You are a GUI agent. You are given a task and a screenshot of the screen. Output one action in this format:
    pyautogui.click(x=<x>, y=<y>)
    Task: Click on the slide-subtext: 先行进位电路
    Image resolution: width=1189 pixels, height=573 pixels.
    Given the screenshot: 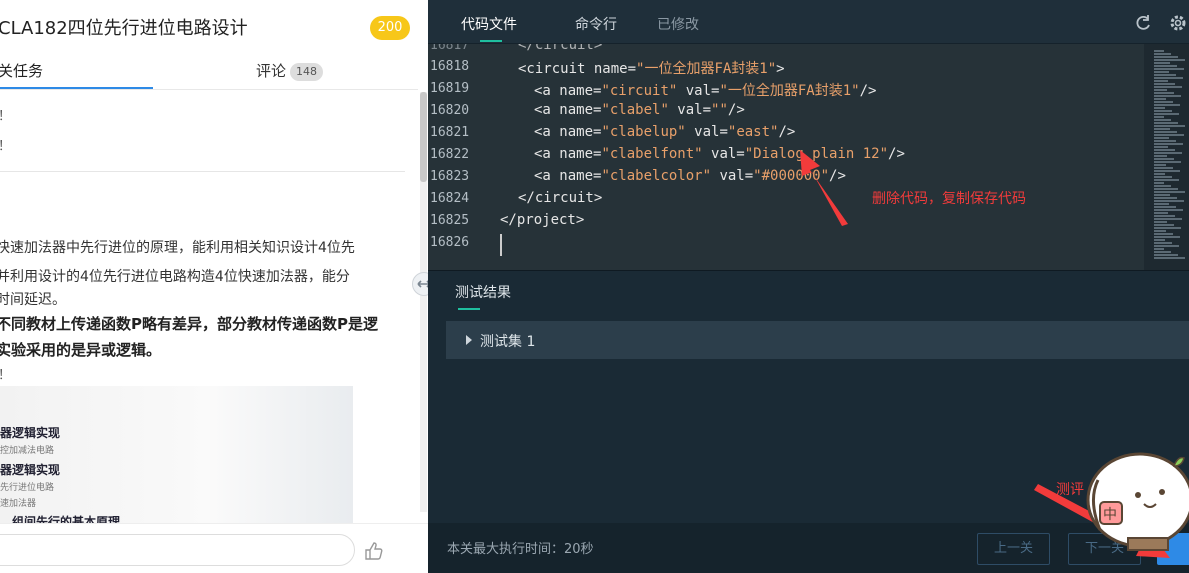 What is the action you would take?
    pyautogui.click(x=27, y=488)
    